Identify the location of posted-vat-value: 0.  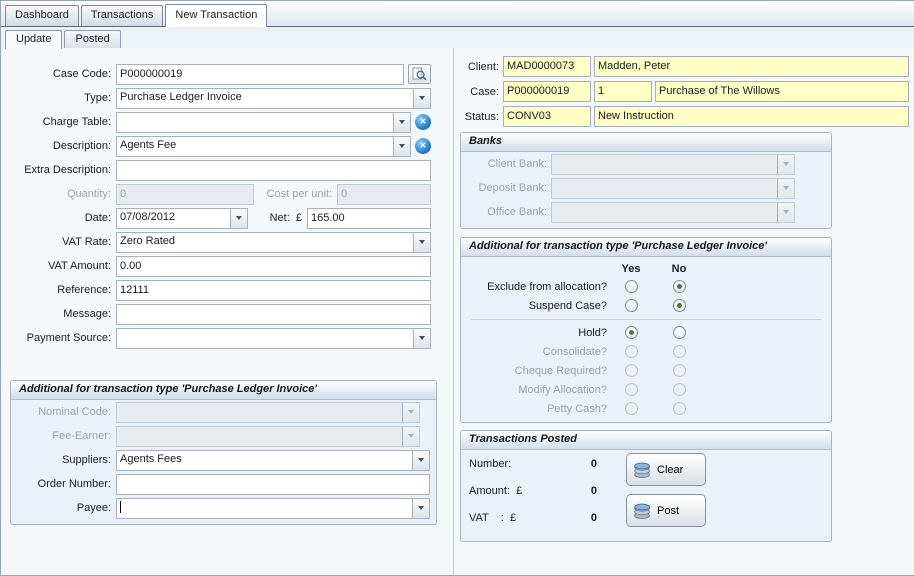
(593, 517).